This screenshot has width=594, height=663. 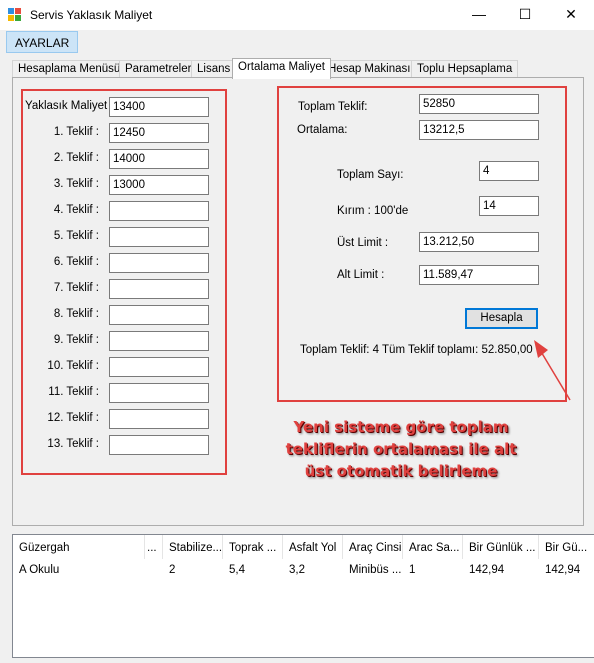 What do you see at coordinates (465, 69) in the screenshot?
I see `tab-toplu-hepsaplama: Toplu Hepsaplama` at bounding box center [465, 69].